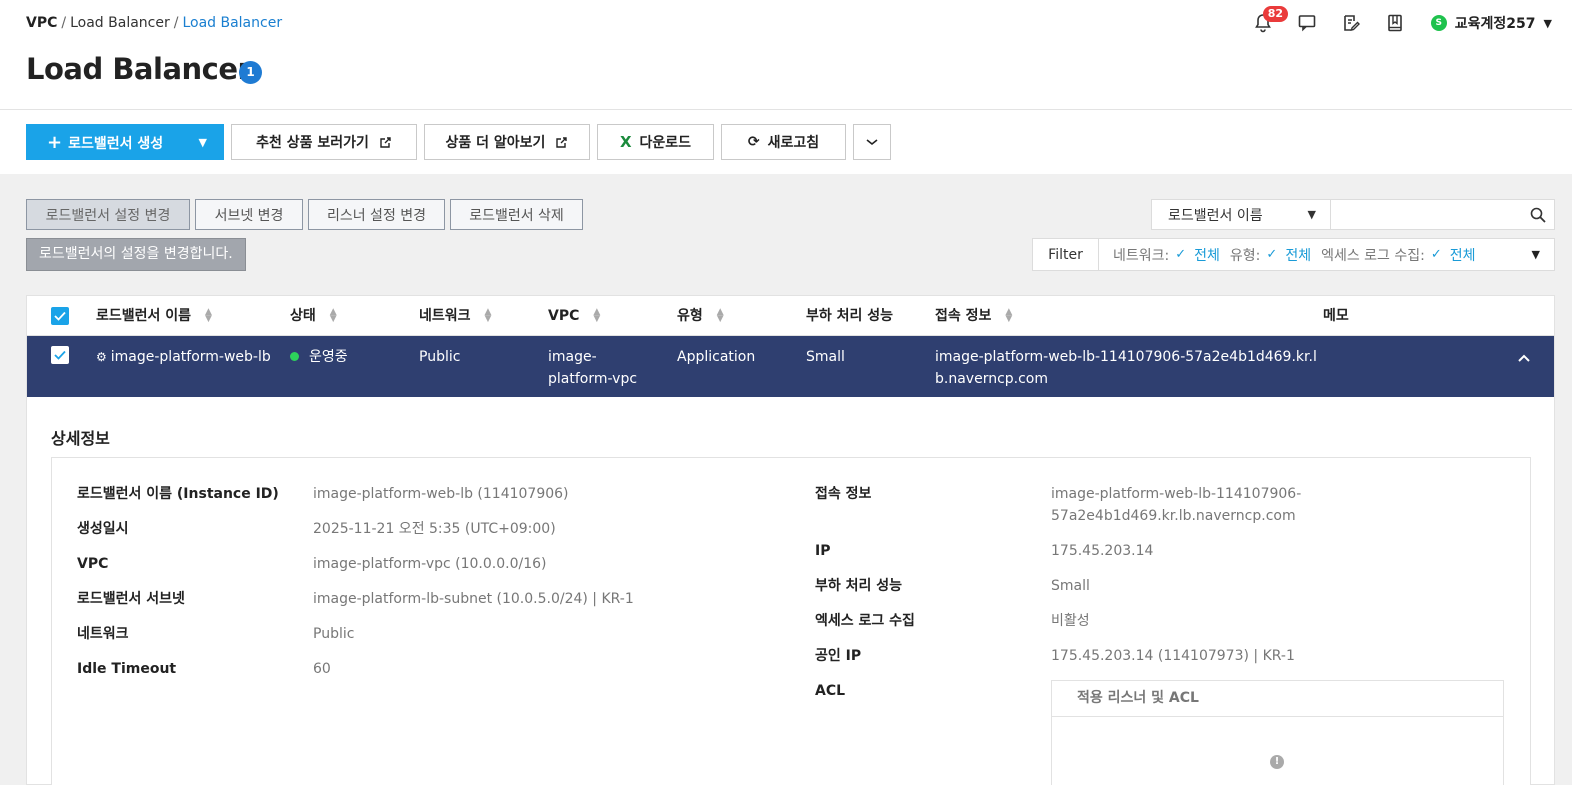  I want to click on account-menu: S 교육계정257 ▼, so click(1491, 23).